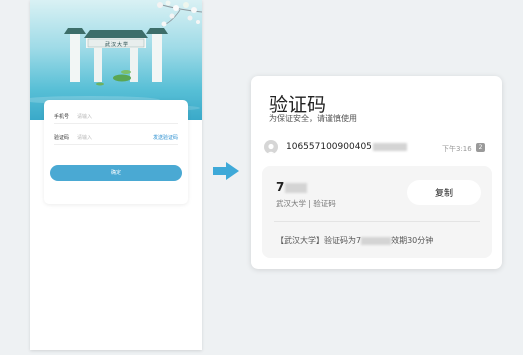  What do you see at coordinates (165, 138) in the screenshot?
I see `send-code-link: 发送验证码` at bounding box center [165, 138].